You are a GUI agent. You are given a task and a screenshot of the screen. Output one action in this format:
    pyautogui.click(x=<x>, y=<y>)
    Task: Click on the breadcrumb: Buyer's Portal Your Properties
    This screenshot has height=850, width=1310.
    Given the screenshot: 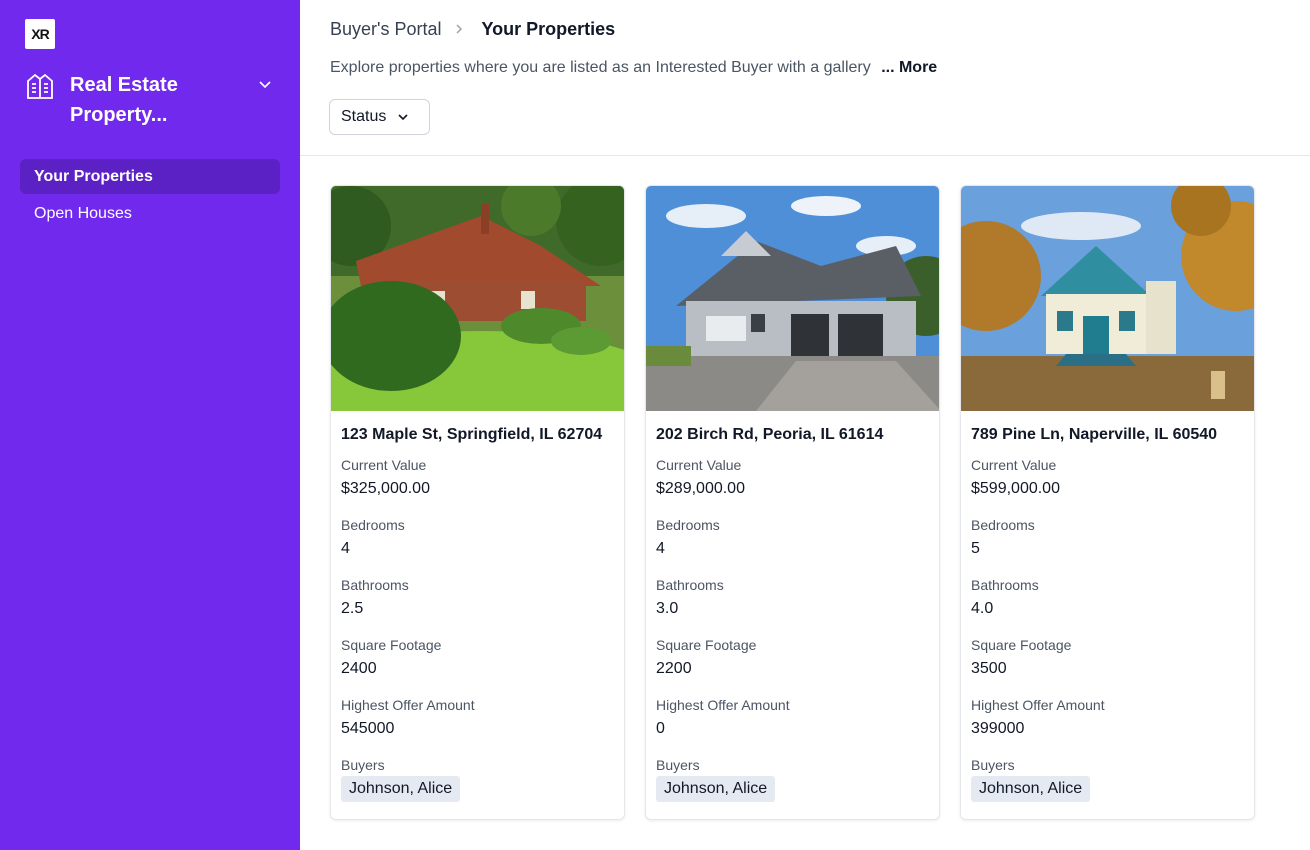 What is the action you would take?
    pyautogui.click(x=472, y=29)
    